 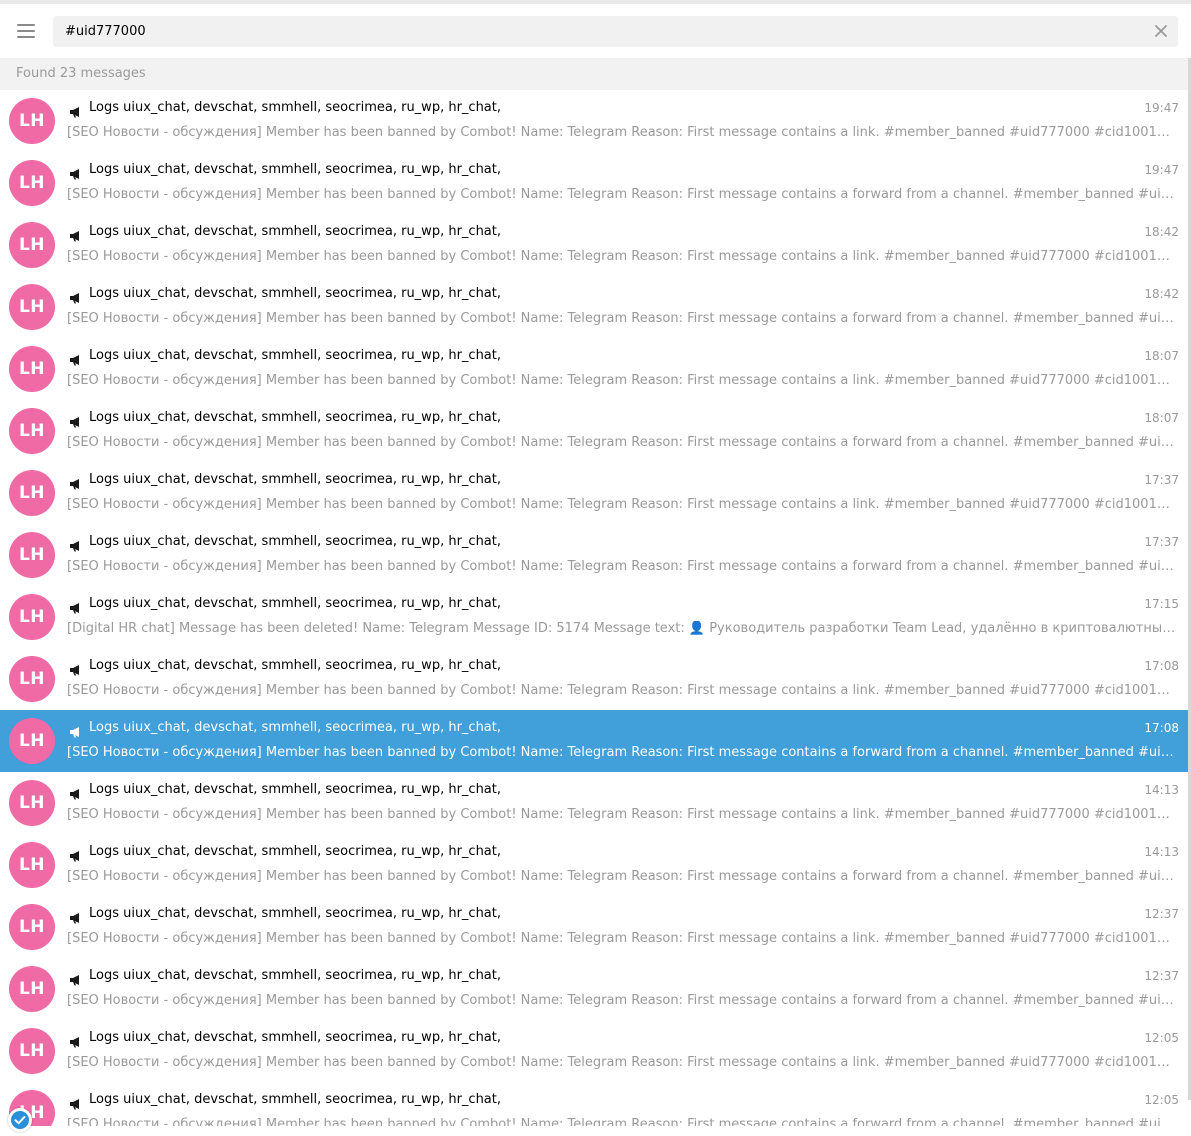 What do you see at coordinates (1161, 604) in the screenshot?
I see `result-time: 17:15` at bounding box center [1161, 604].